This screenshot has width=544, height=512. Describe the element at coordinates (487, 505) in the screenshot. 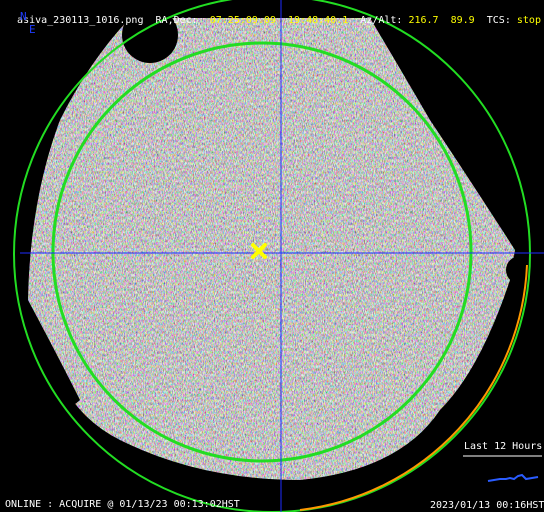

I see `timestamp: 2023/01/13 00:16HST` at that location.